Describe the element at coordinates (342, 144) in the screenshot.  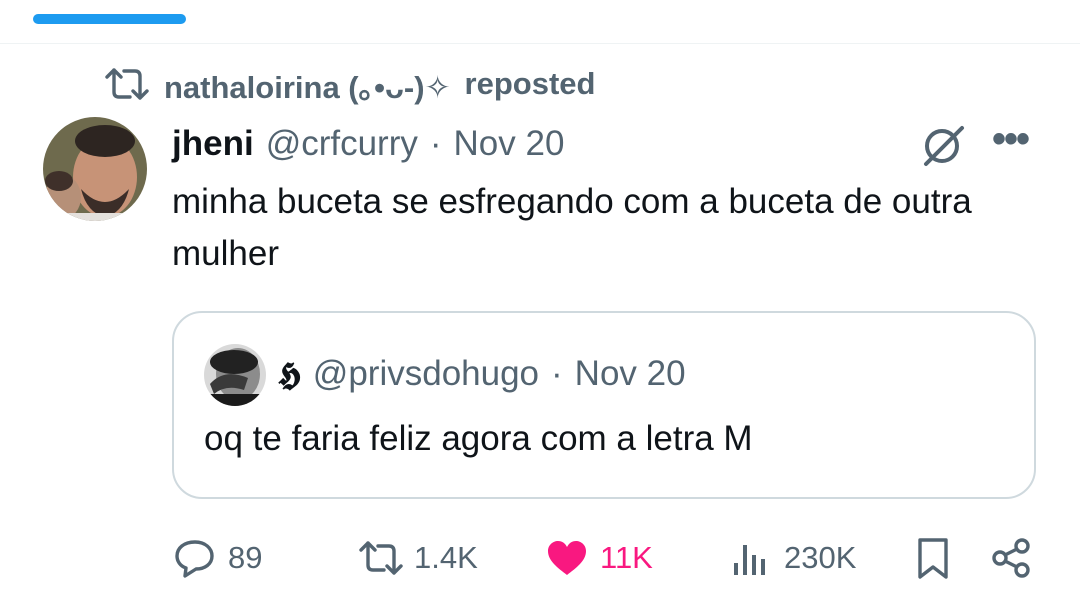
I see `user-handle: @crfcurry` at that location.